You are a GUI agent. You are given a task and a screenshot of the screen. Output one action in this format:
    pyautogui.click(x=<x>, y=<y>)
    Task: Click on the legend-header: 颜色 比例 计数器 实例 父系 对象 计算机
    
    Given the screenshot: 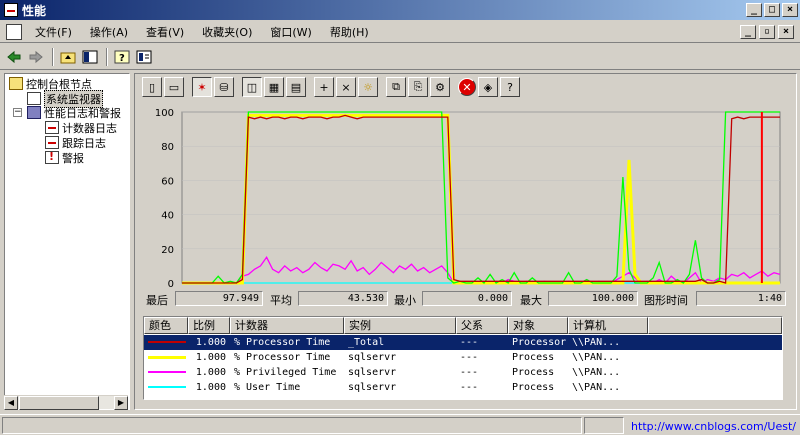 What is the action you would take?
    pyautogui.click(x=463, y=325)
    